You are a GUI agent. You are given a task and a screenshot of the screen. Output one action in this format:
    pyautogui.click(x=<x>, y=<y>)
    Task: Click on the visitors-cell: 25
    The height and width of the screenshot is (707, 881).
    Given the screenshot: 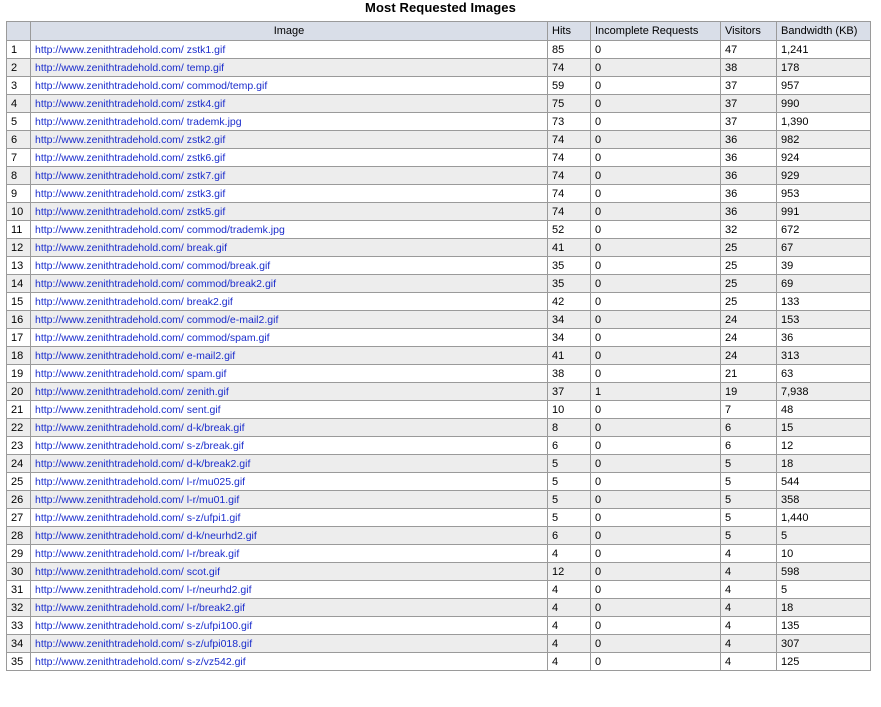 What is the action you would take?
    pyautogui.click(x=748, y=247)
    